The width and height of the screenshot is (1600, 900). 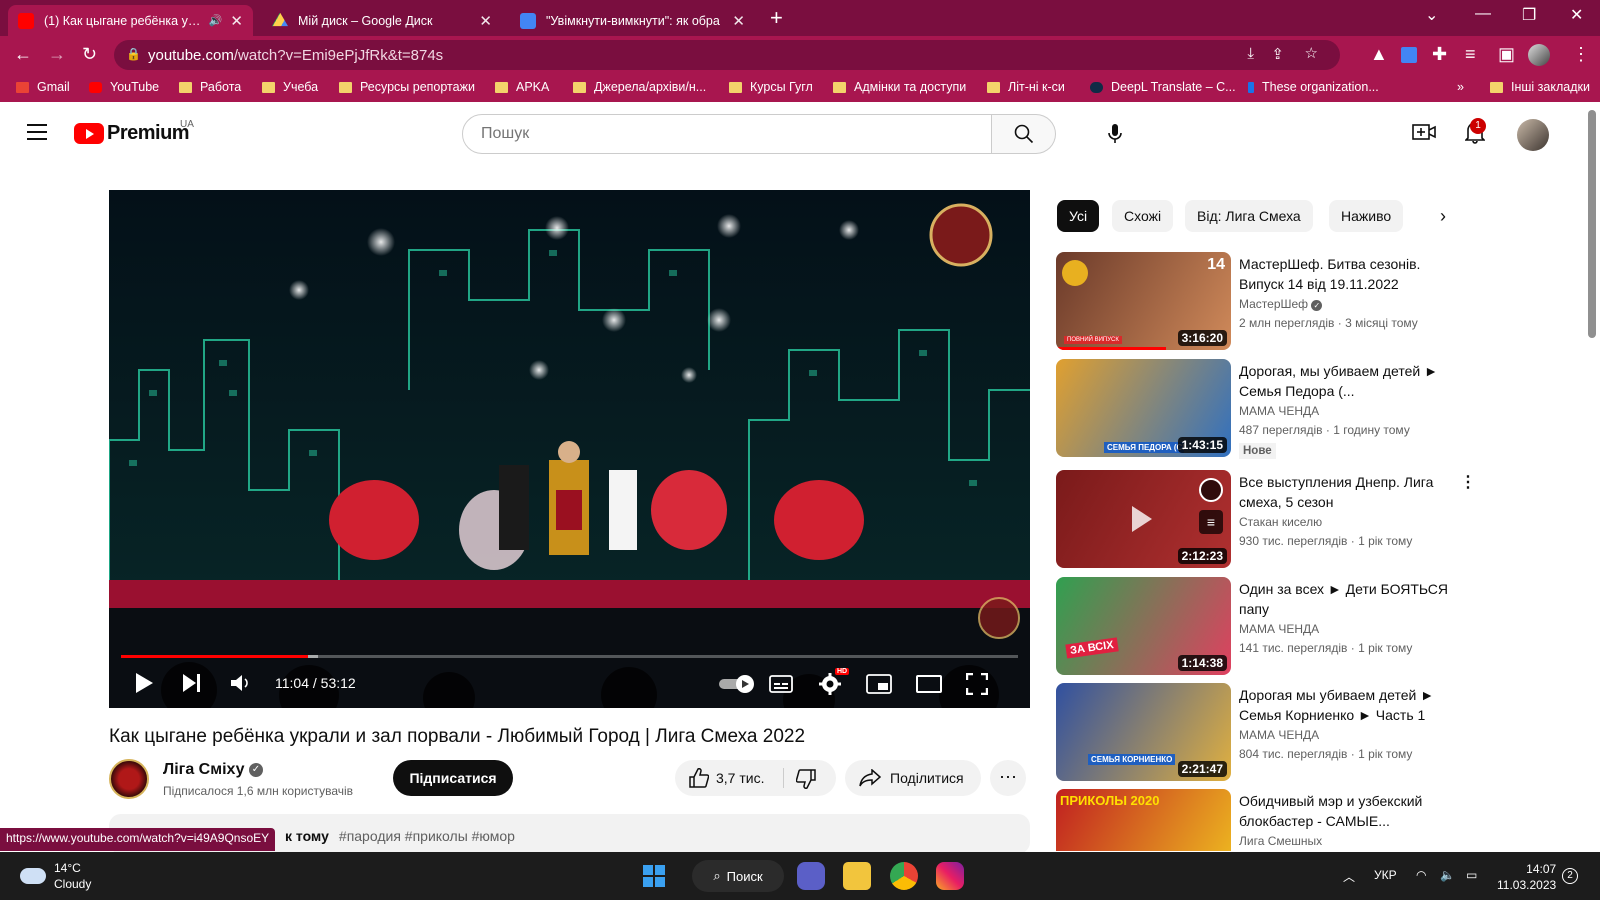 I want to click on bookmark-folder-study: Учеба, so click(x=290, y=87).